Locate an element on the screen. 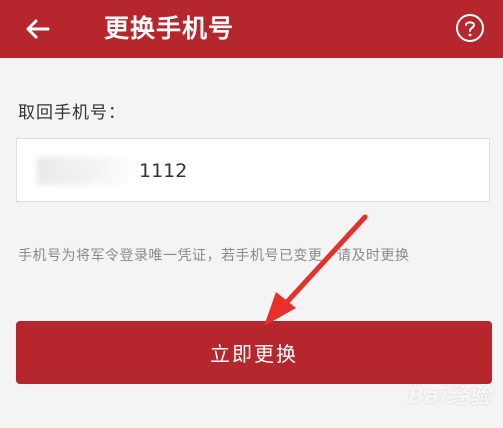 Image resolution: width=503 pixels, height=428 pixels. question-mark-icon is located at coordinates (470, 28).